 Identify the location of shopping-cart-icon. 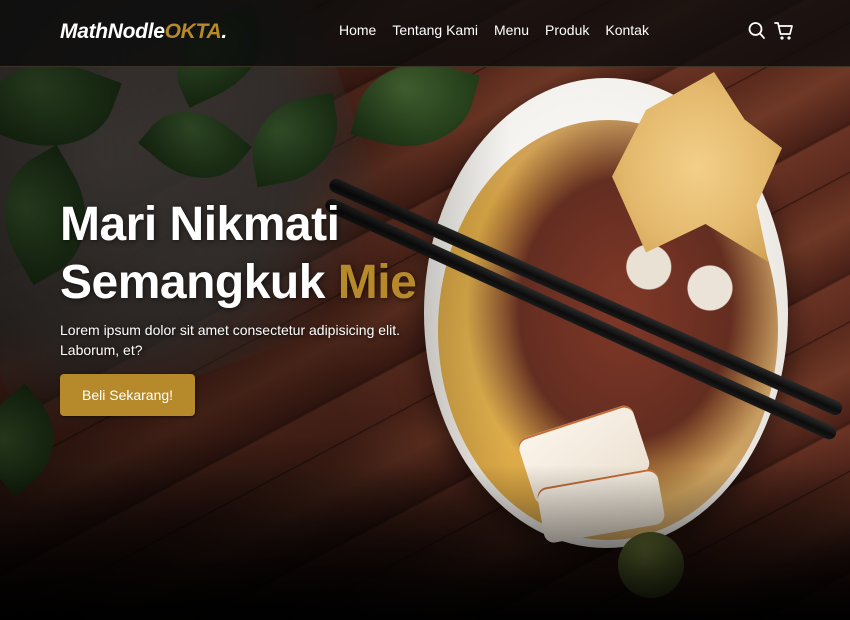
(784, 31).